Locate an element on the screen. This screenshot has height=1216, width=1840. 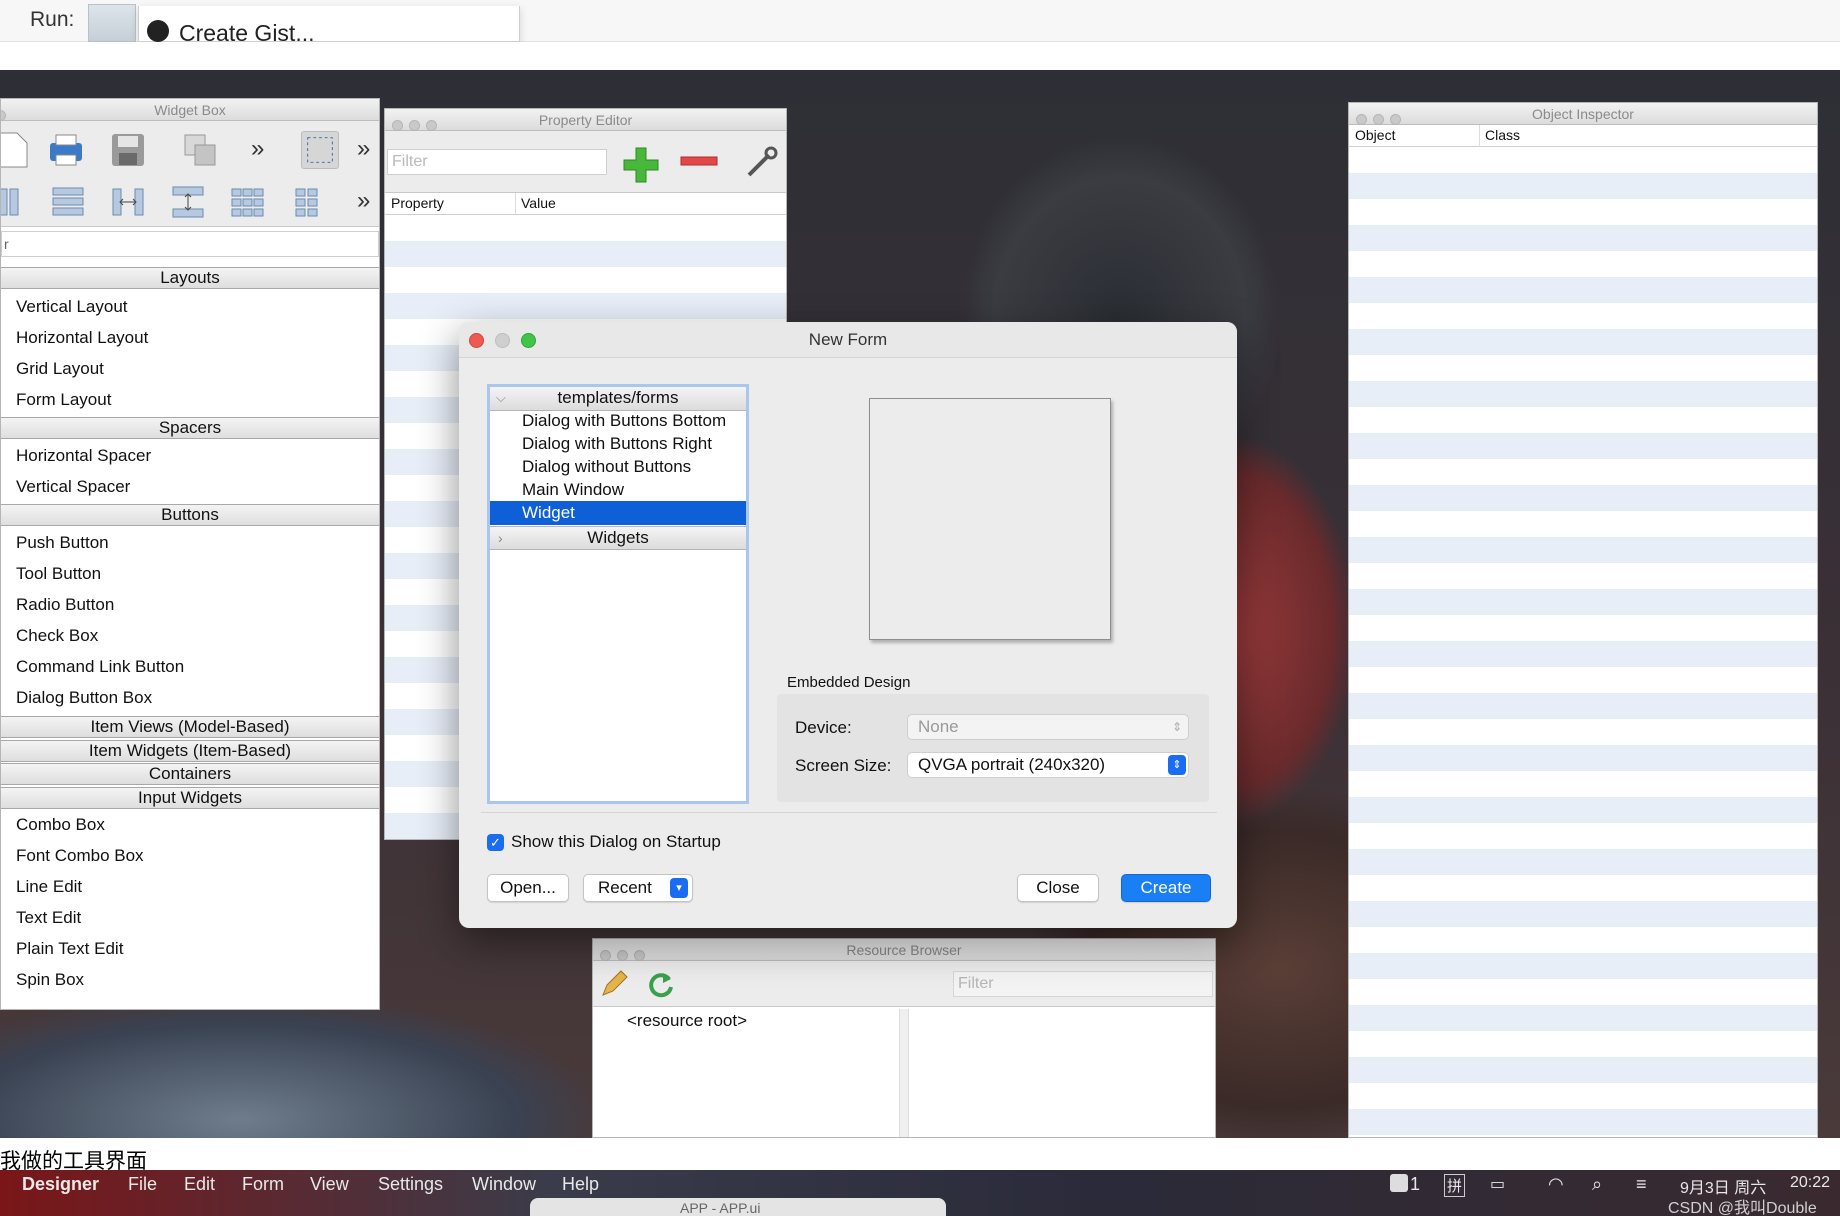
category-item-widgets: Item Widgets (Item-Based) is located at coordinates (190, 751).